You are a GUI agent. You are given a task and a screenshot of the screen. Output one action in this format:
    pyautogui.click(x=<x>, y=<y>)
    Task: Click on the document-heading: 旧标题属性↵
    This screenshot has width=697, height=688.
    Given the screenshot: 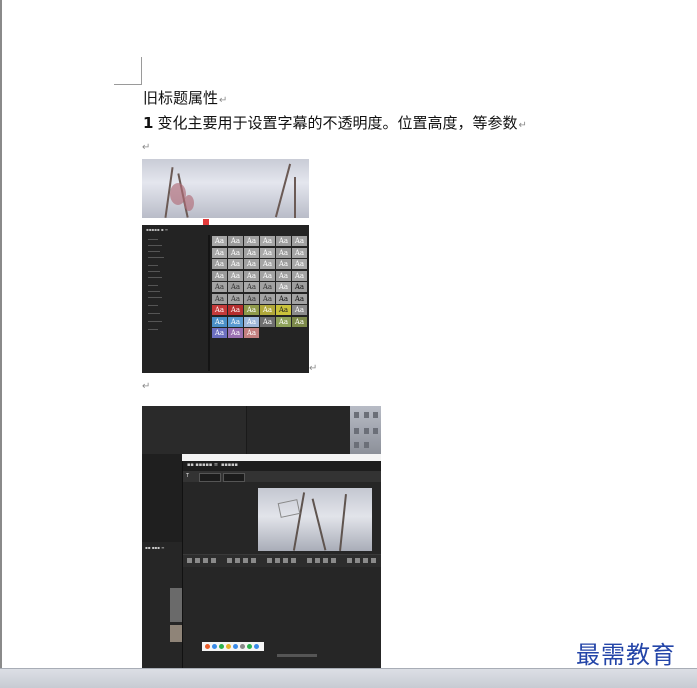 What is the action you would take?
    pyautogui.click(x=185, y=99)
    